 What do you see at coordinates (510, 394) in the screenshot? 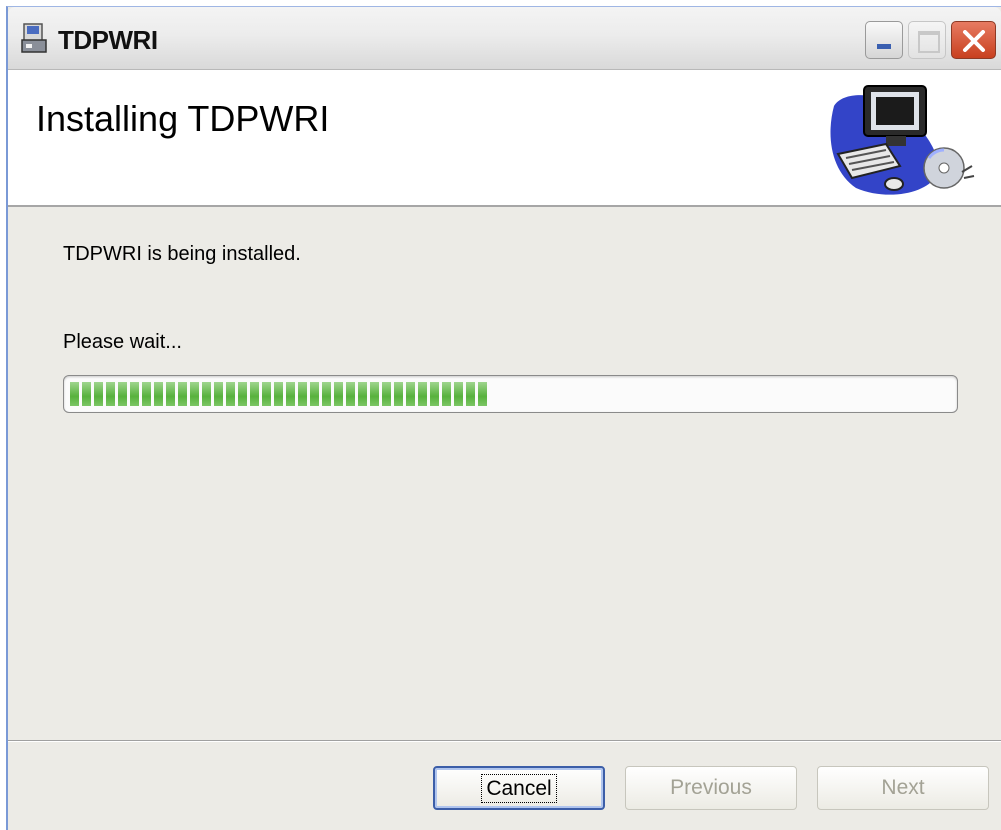
I see `install-progress-bar` at bounding box center [510, 394].